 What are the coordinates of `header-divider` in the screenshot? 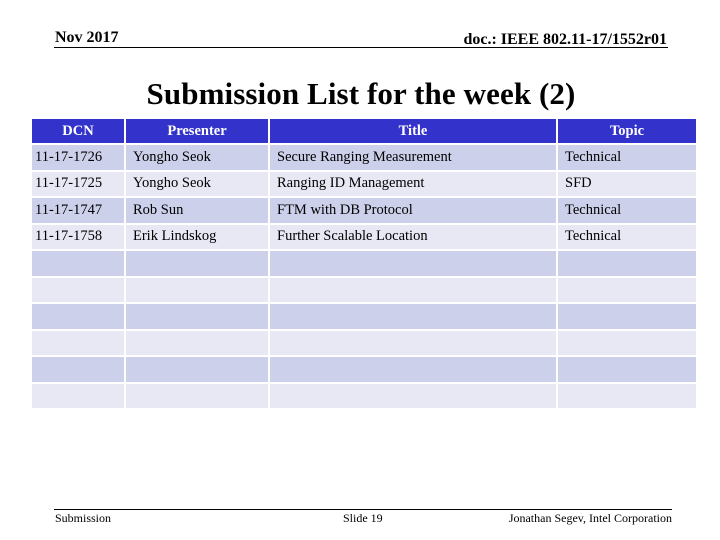 It's located at (361, 47).